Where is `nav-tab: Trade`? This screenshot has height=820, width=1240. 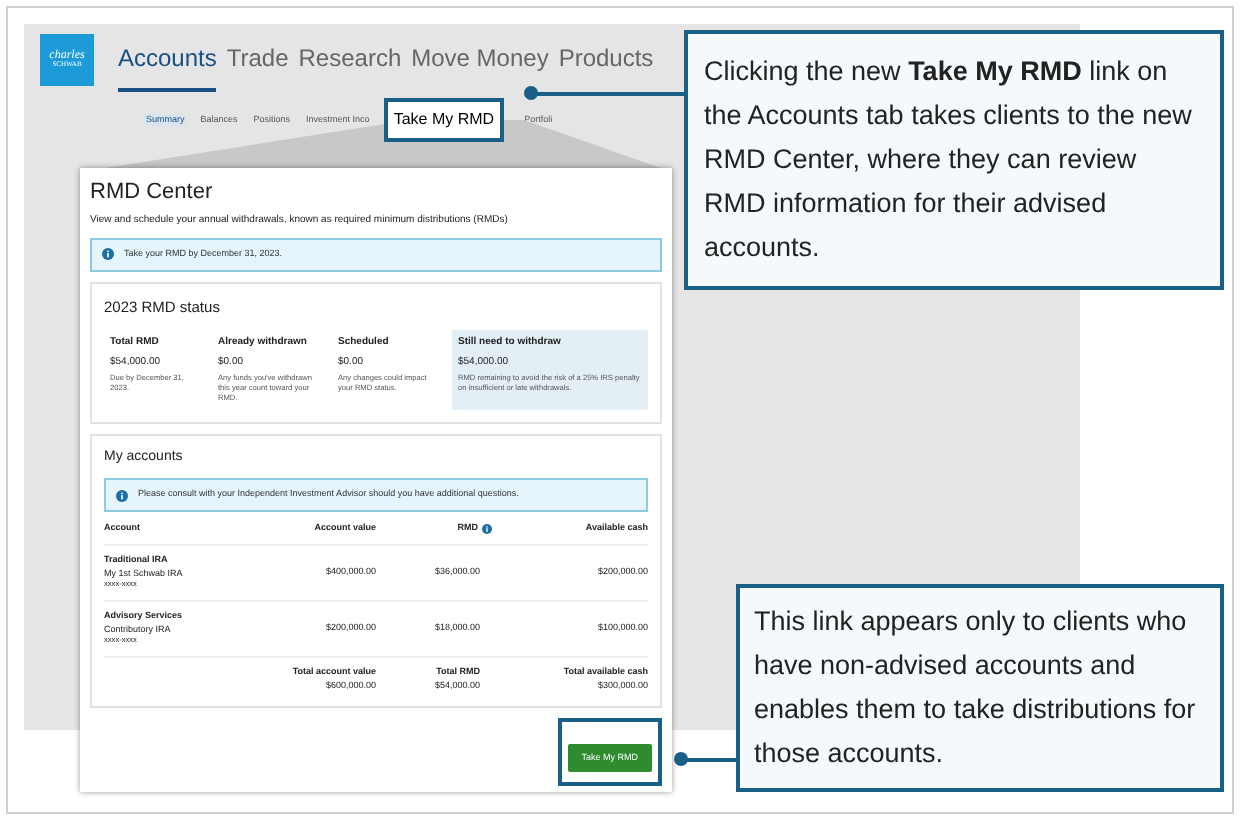 nav-tab: Trade is located at coordinates (257, 60).